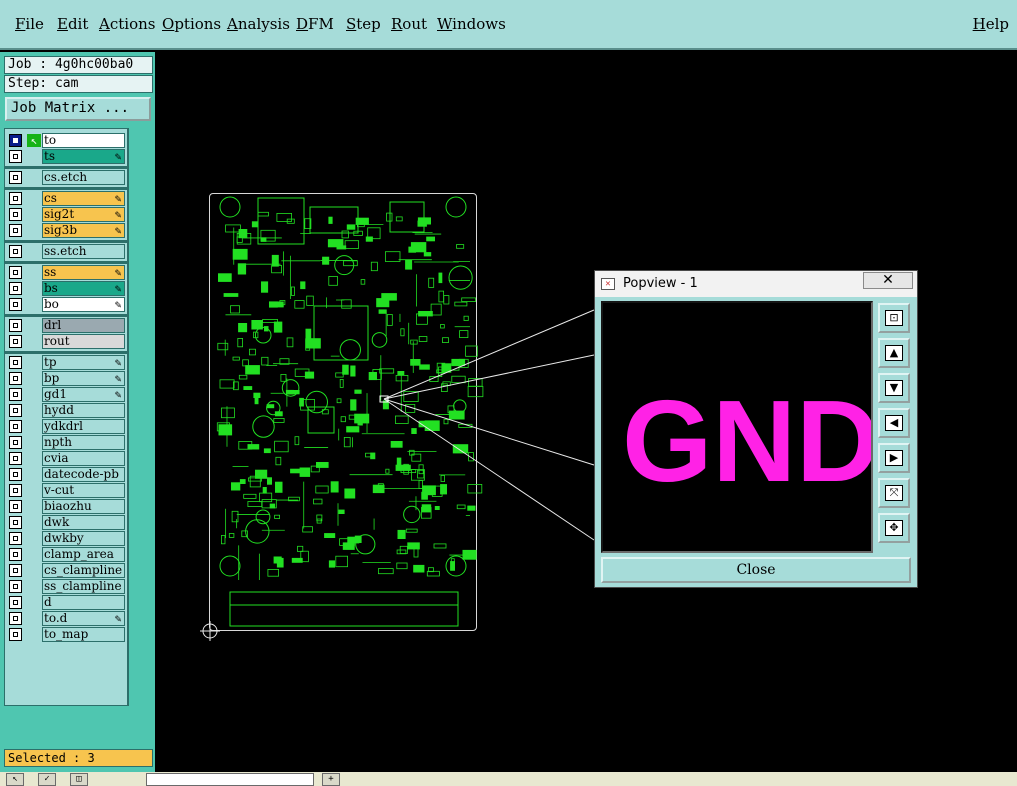 The width and height of the screenshot is (1017, 786). I want to click on pan-right-icon: ▶, so click(894, 458).